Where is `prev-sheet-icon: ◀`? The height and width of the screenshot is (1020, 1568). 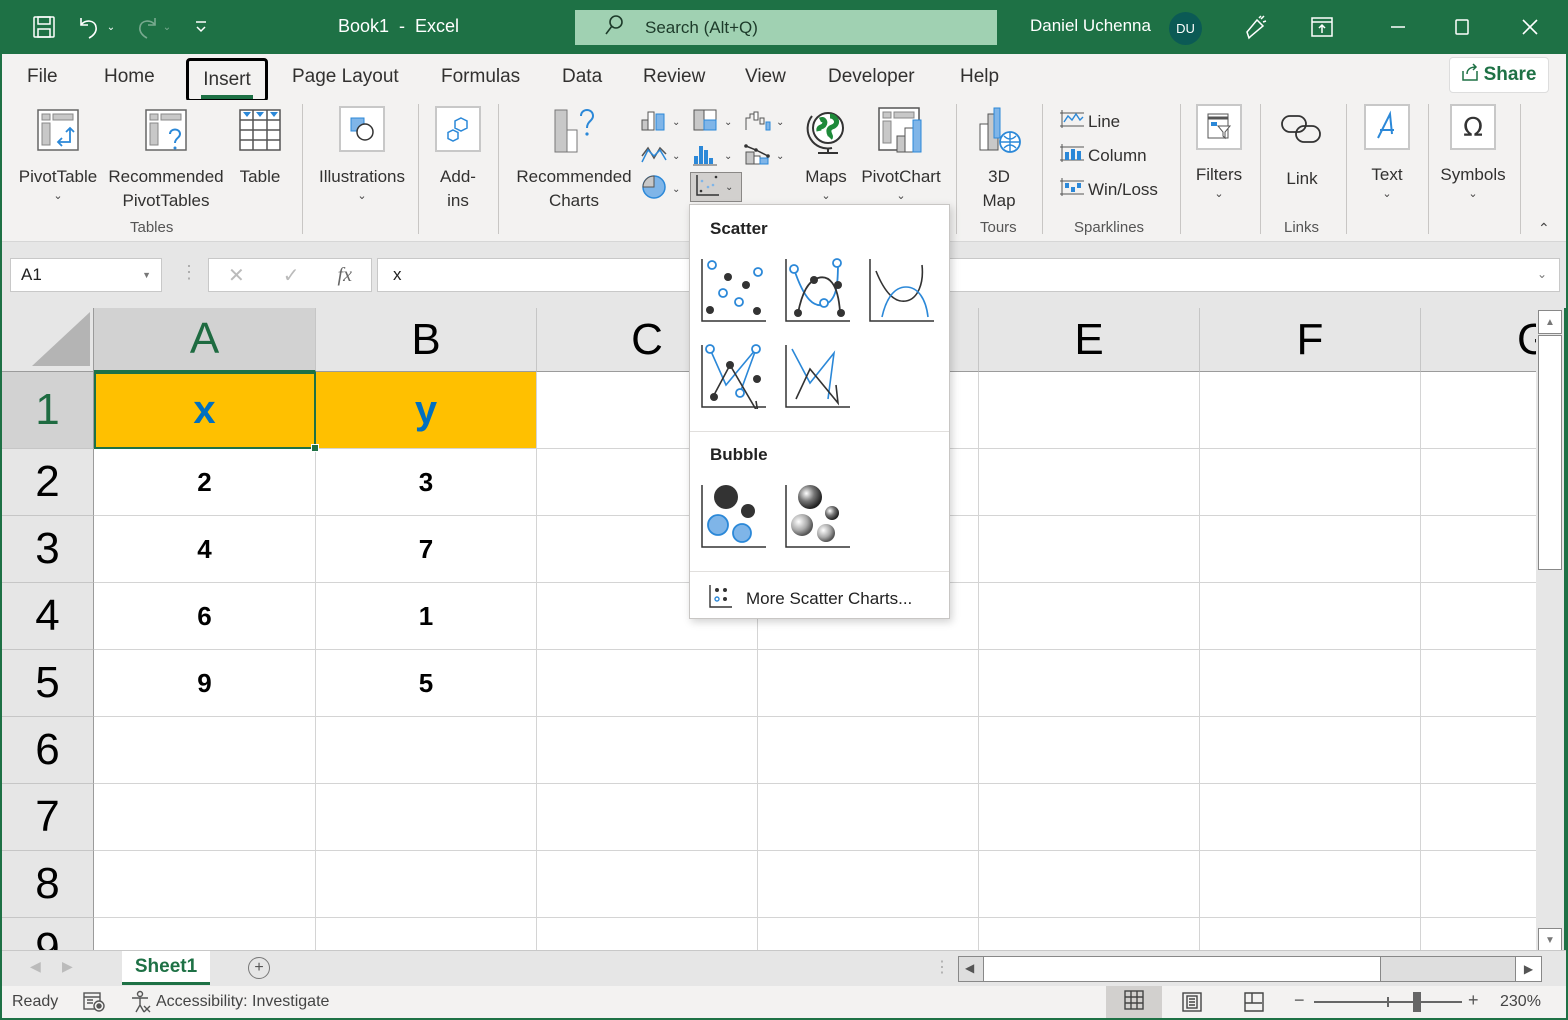
prev-sheet-icon: ◀ is located at coordinates (35, 966).